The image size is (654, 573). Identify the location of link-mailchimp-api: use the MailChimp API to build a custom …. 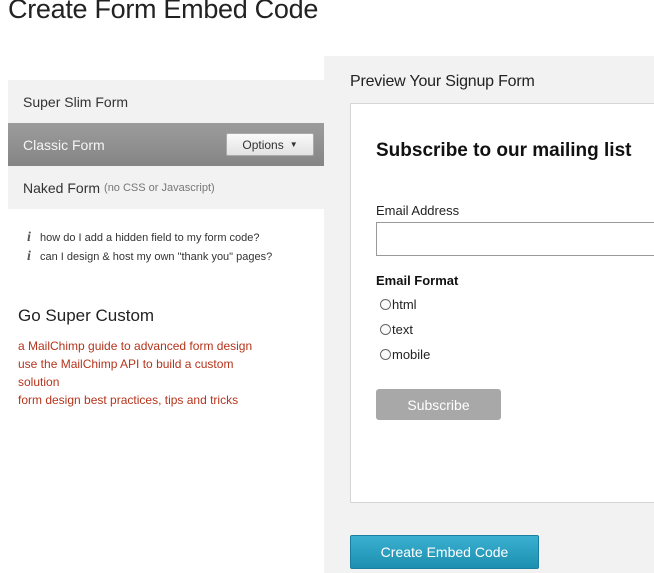
(148, 373).